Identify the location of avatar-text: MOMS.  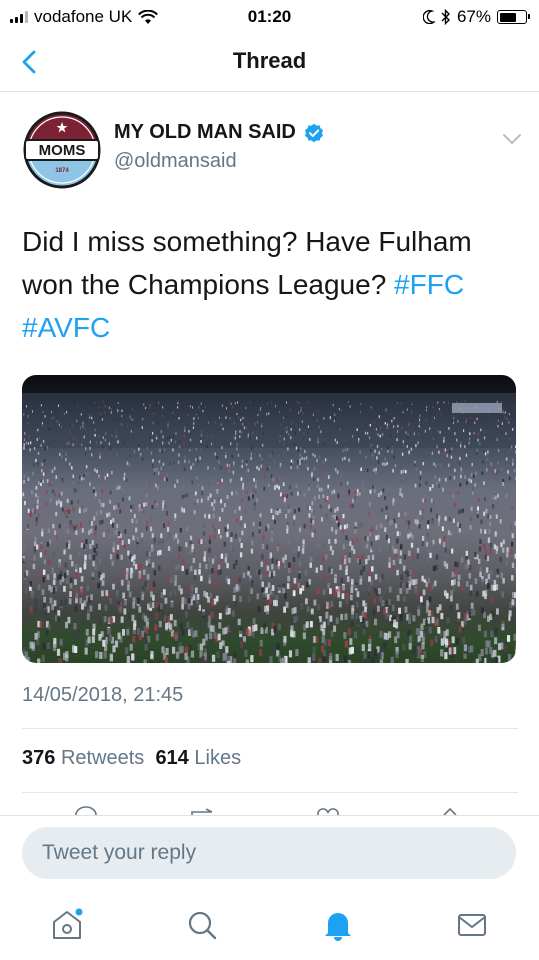
(62, 150).